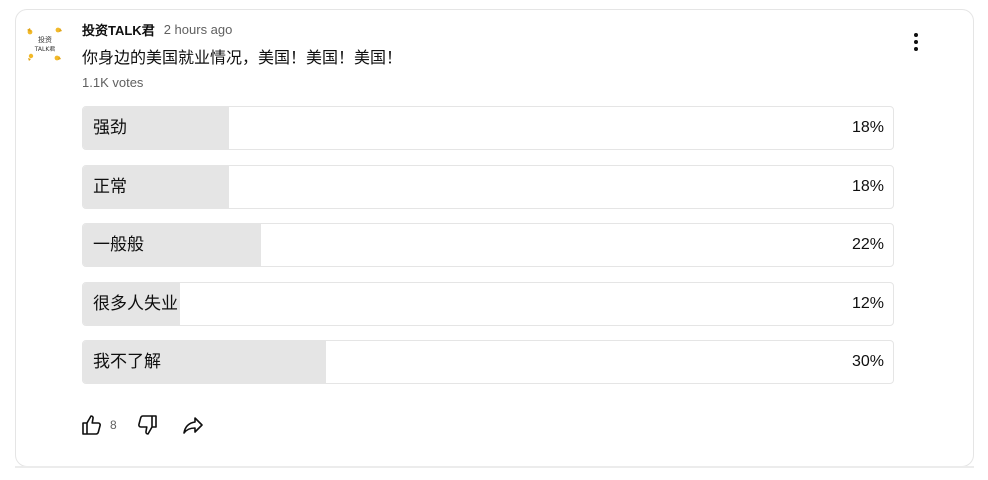 Image resolution: width=988 pixels, height=480 pixels. Describe the element at coordinates (118, 245) in the screenshot. I see `poll-option-label: 一般般` at that location.